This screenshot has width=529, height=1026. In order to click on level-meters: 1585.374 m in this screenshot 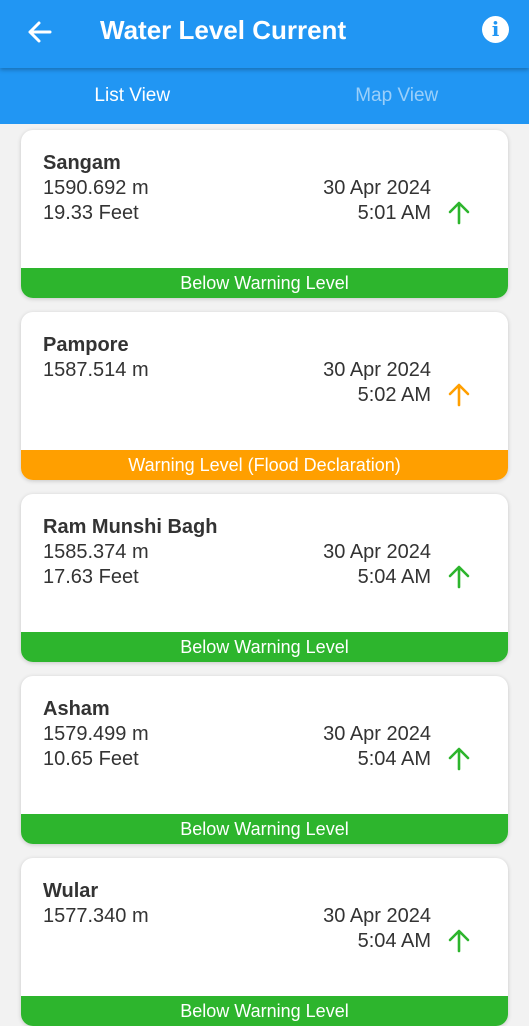, I will do `click(96, 552)`.